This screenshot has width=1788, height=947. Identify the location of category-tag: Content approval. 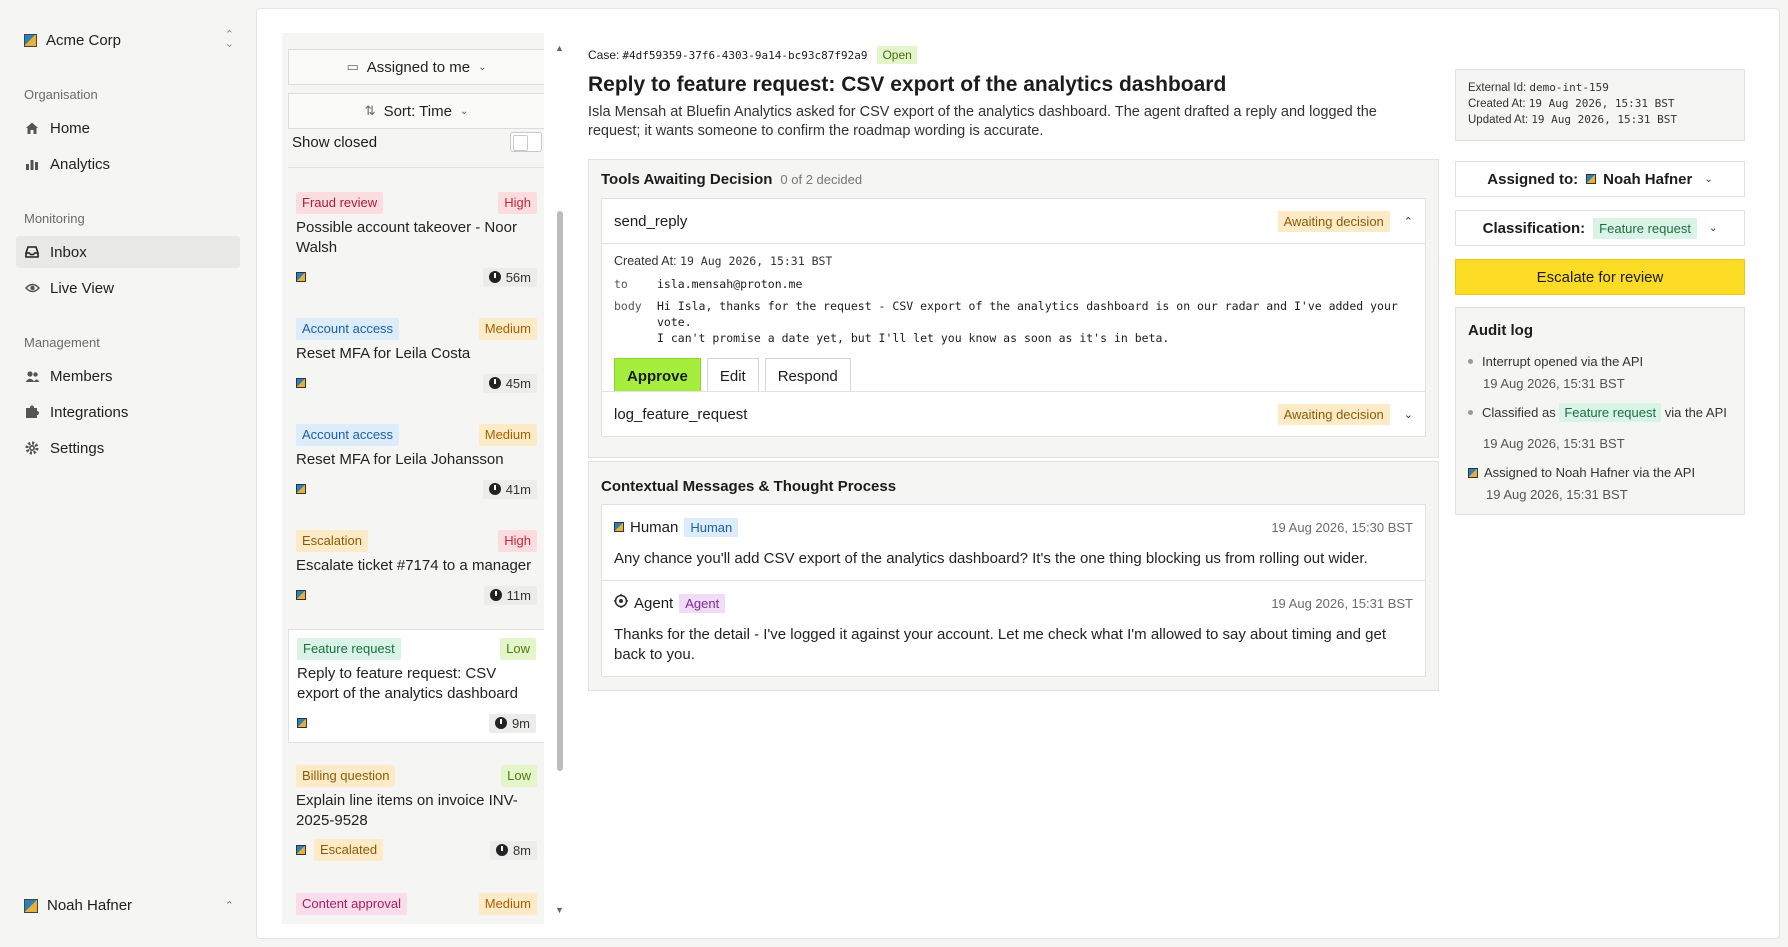
(352, 904).